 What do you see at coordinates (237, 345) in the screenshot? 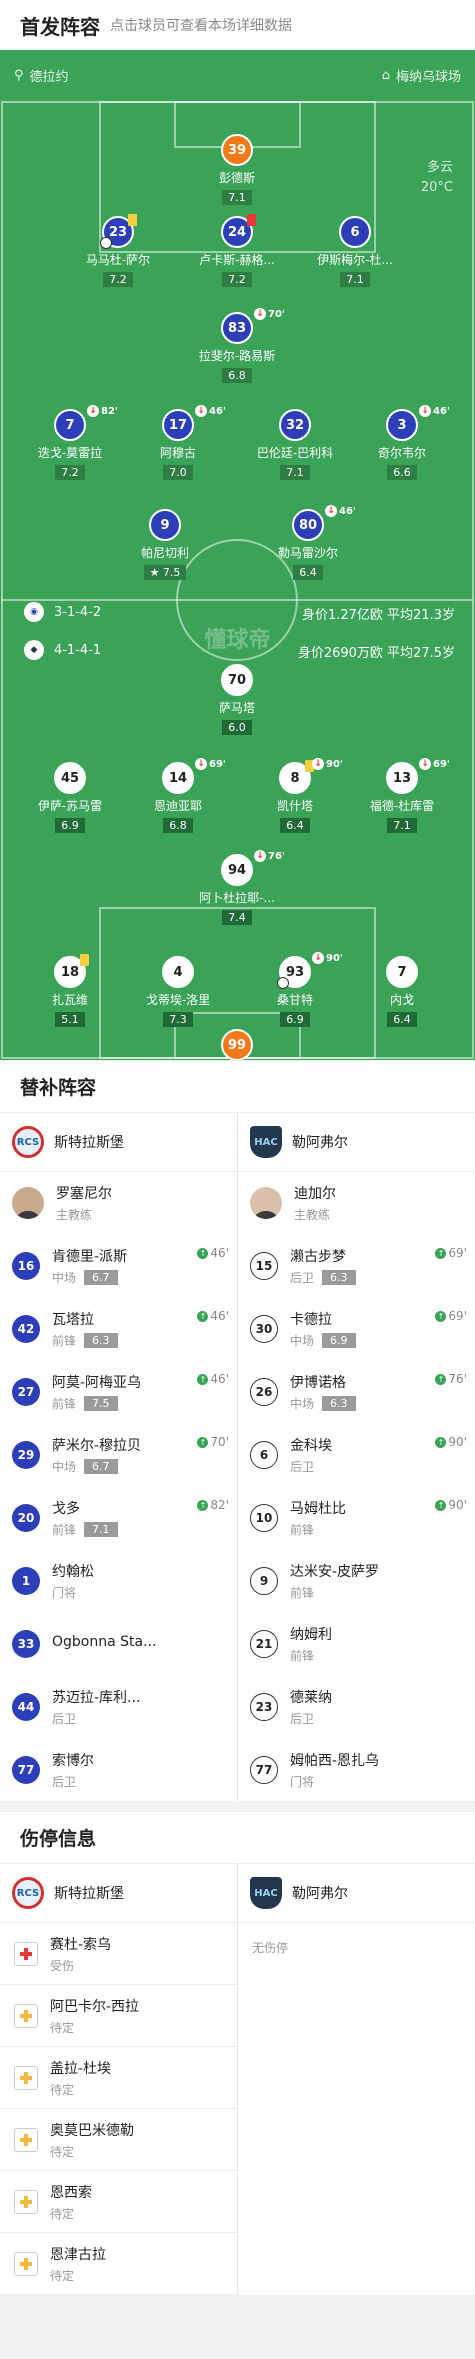
I see `player-home: 83 ↓ 70' 拉斐尔-路易斯 6.8` at bounding box center [237, 345].